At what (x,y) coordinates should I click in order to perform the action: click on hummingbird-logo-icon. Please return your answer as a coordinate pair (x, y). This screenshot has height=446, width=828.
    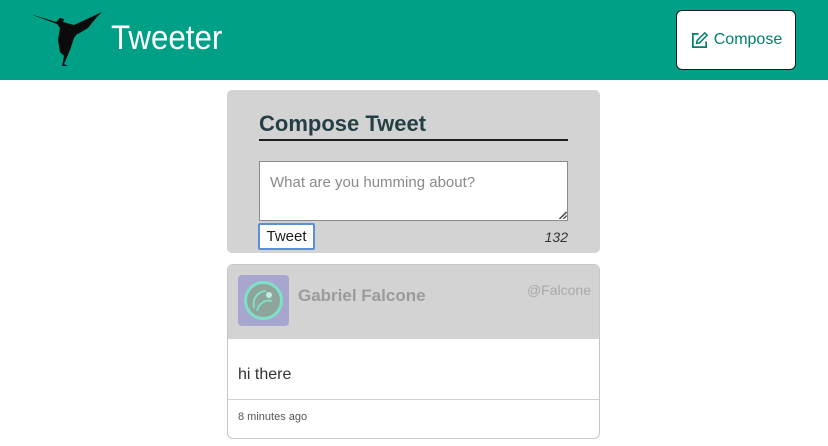
    Looking at the image, I should click on (66, 39).